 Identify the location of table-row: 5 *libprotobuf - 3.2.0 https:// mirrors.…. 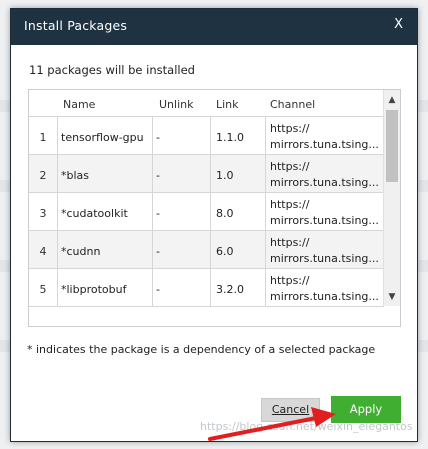
(206, 288).